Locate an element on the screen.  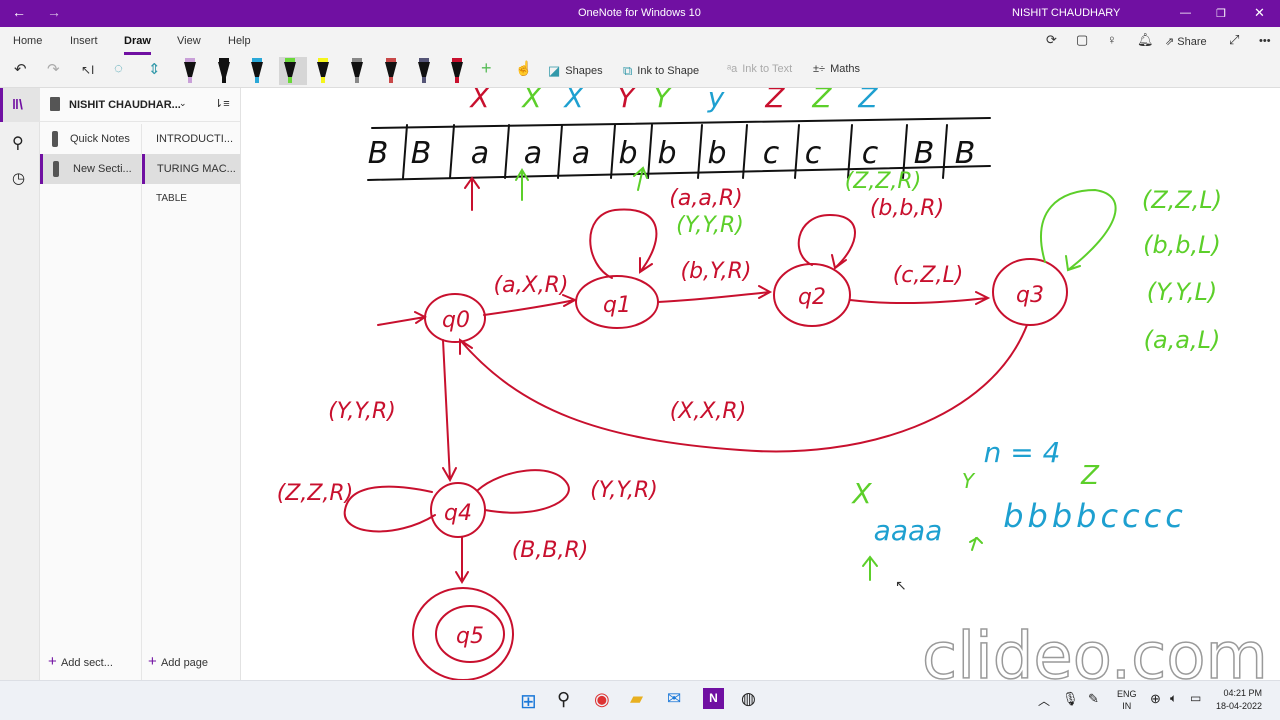
clideo-watermark: clideo.com is located at coordinates (1095, 650).